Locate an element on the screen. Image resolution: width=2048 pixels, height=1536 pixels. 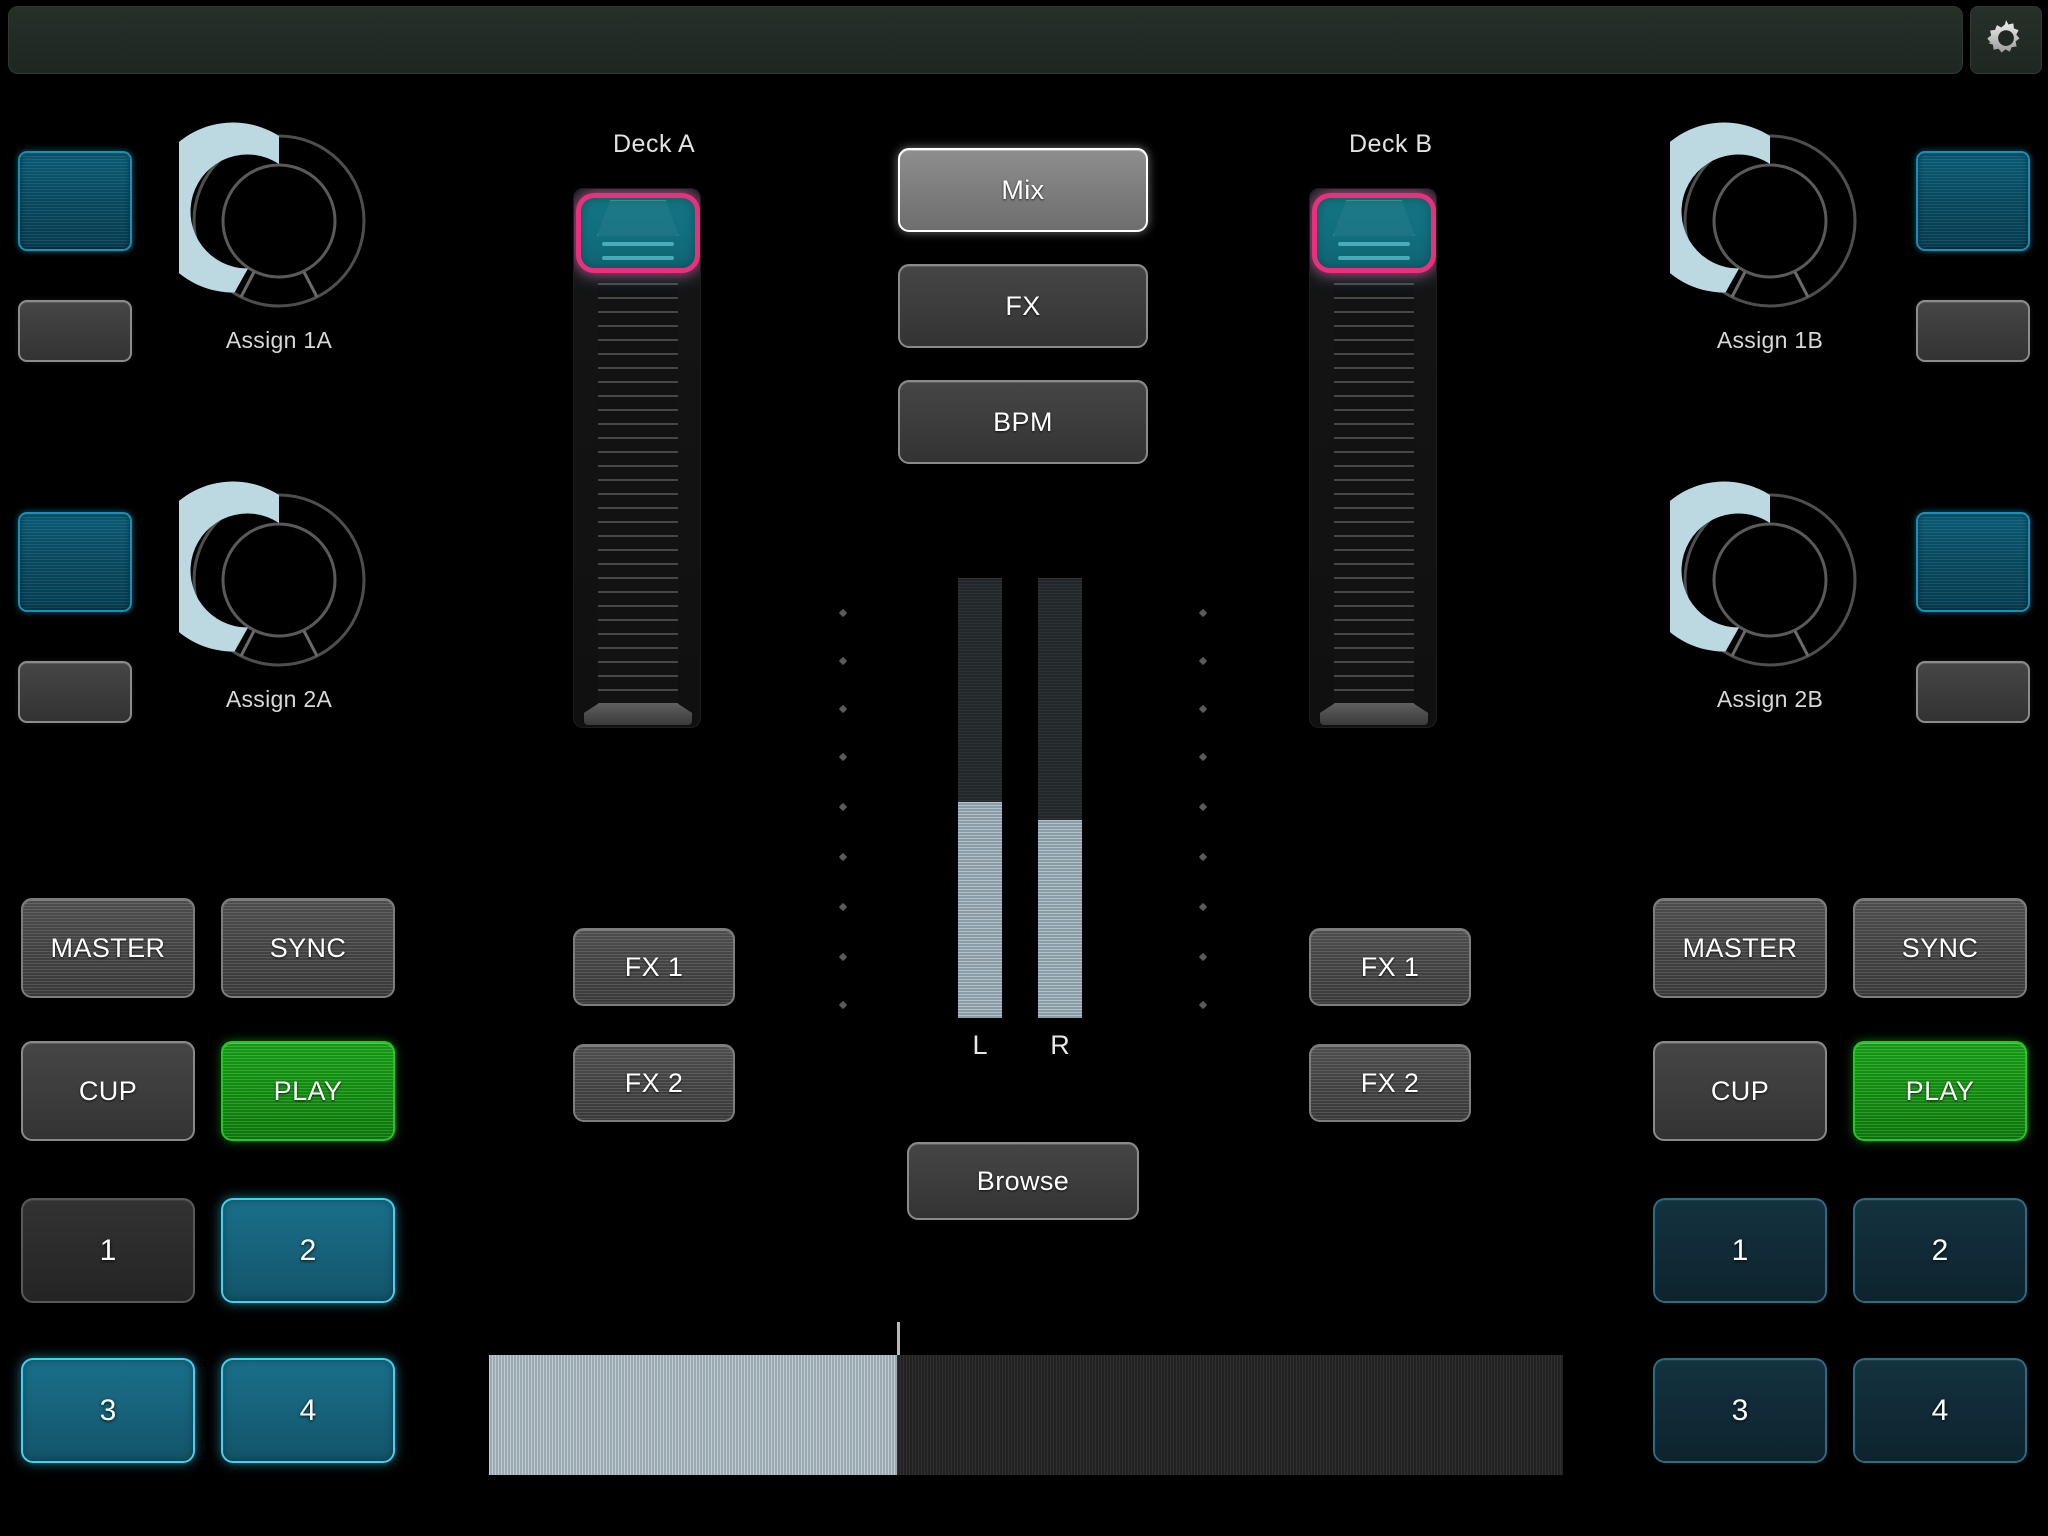
vu-meter-right is located at coordinates (1060, 798).